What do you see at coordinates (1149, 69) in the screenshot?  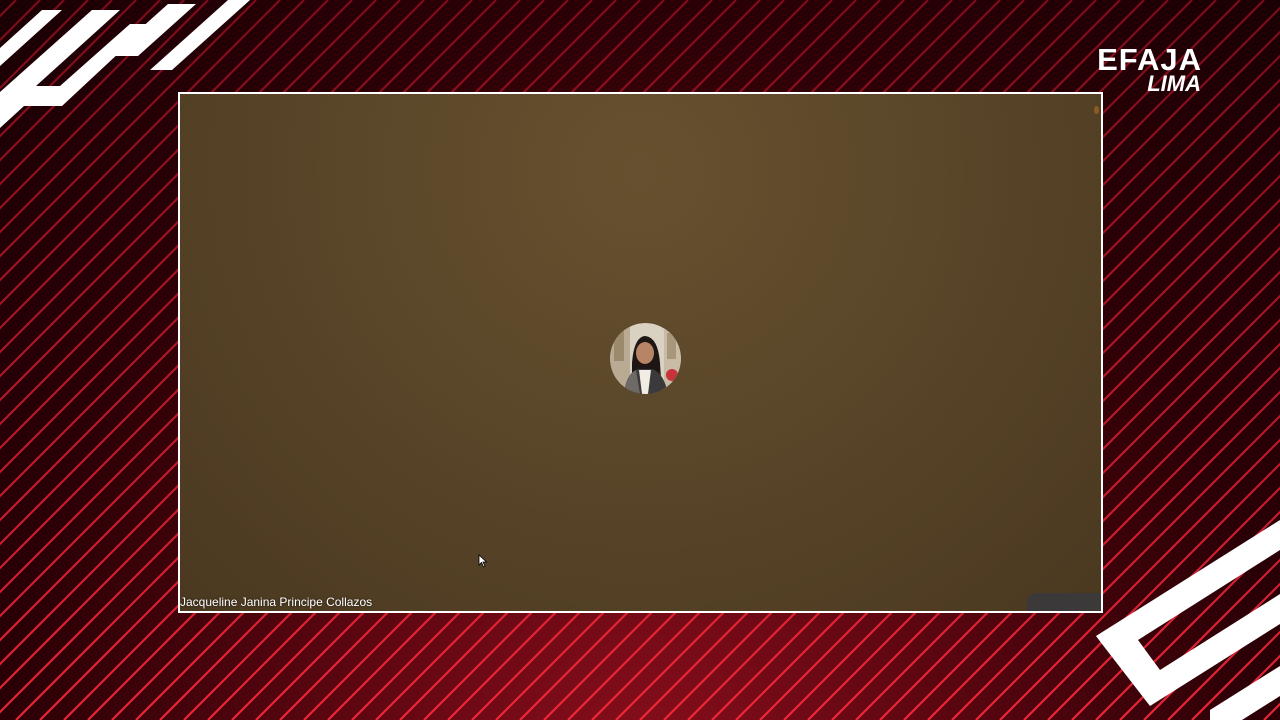 I see `brand-logo: EFAJA LIMA` at bounding box center [1149, 69].